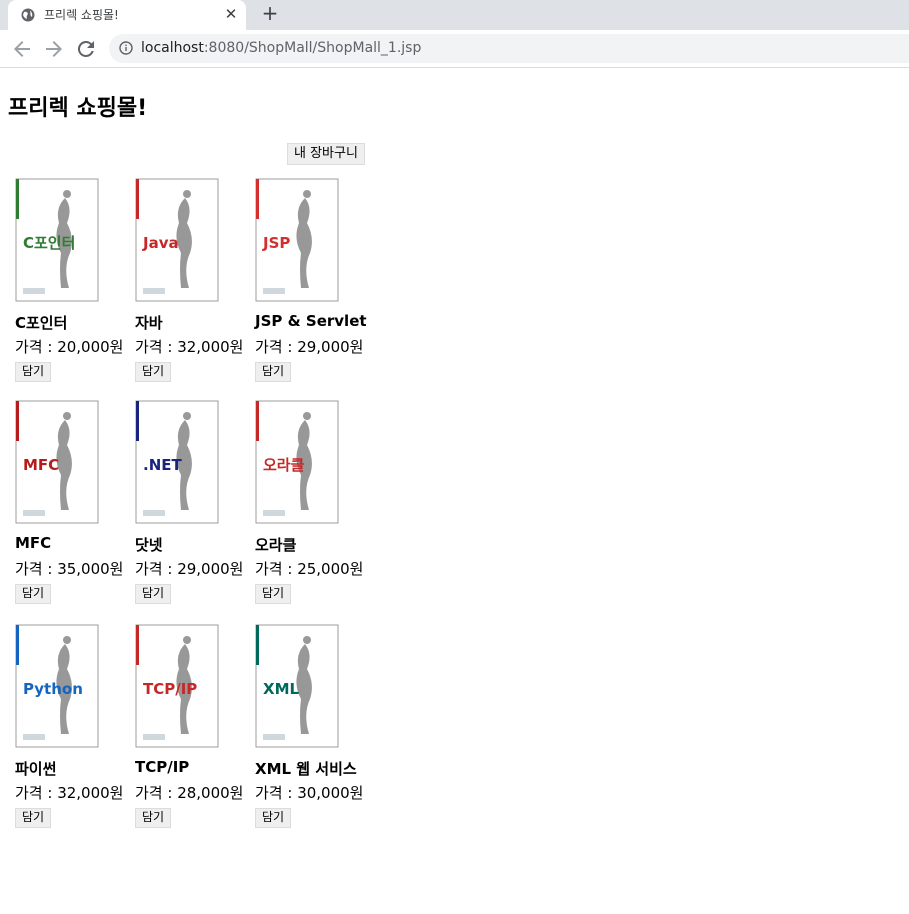  I want to click on product-price: 가격 : 25,000원, so click(309, 569).